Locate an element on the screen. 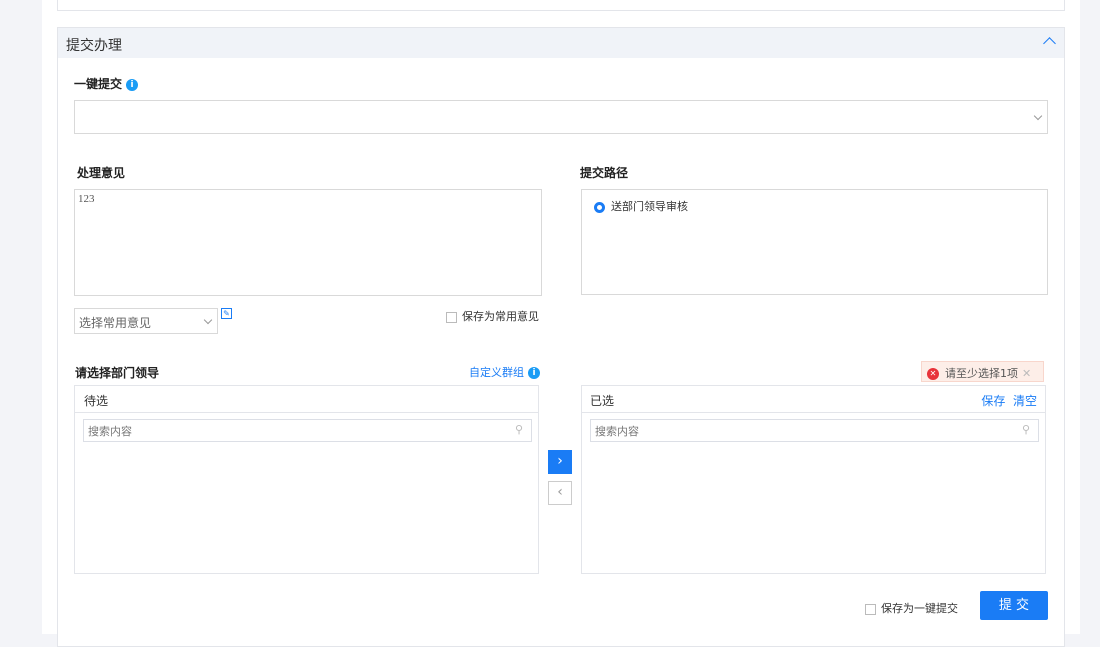  path-options: 送部门领导审核 is located at coordinates (814, 242).